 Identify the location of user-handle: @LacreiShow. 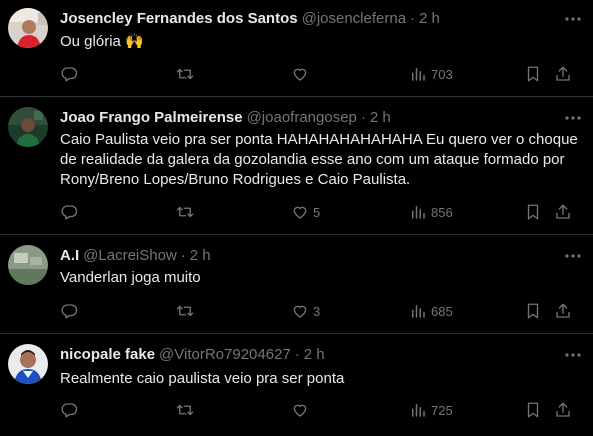
(130, 256).